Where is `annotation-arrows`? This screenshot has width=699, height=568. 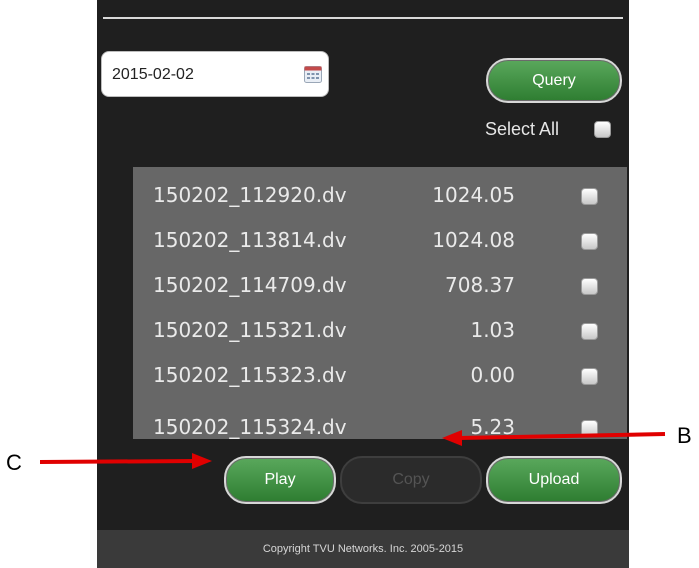 annotation-arrows is located at coordinates (352, 449).